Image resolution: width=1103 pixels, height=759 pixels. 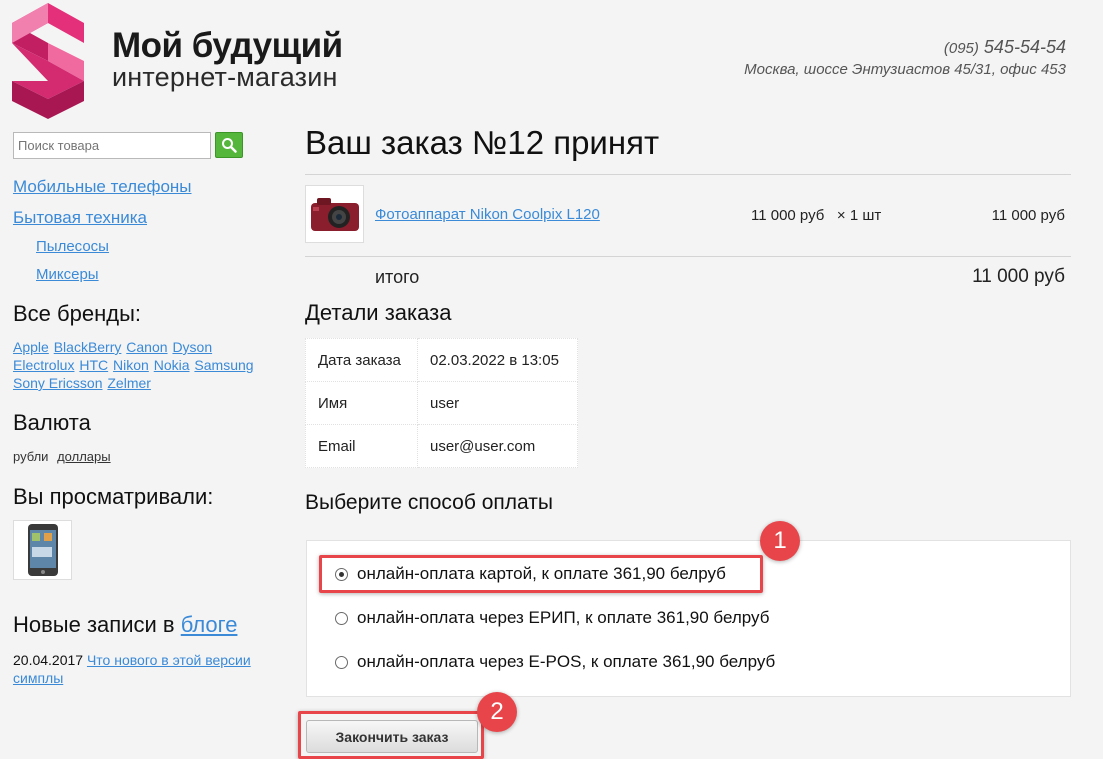 I want to click on category-mobile-phones: Мобильные телефоны, so click(x=102, y=187).